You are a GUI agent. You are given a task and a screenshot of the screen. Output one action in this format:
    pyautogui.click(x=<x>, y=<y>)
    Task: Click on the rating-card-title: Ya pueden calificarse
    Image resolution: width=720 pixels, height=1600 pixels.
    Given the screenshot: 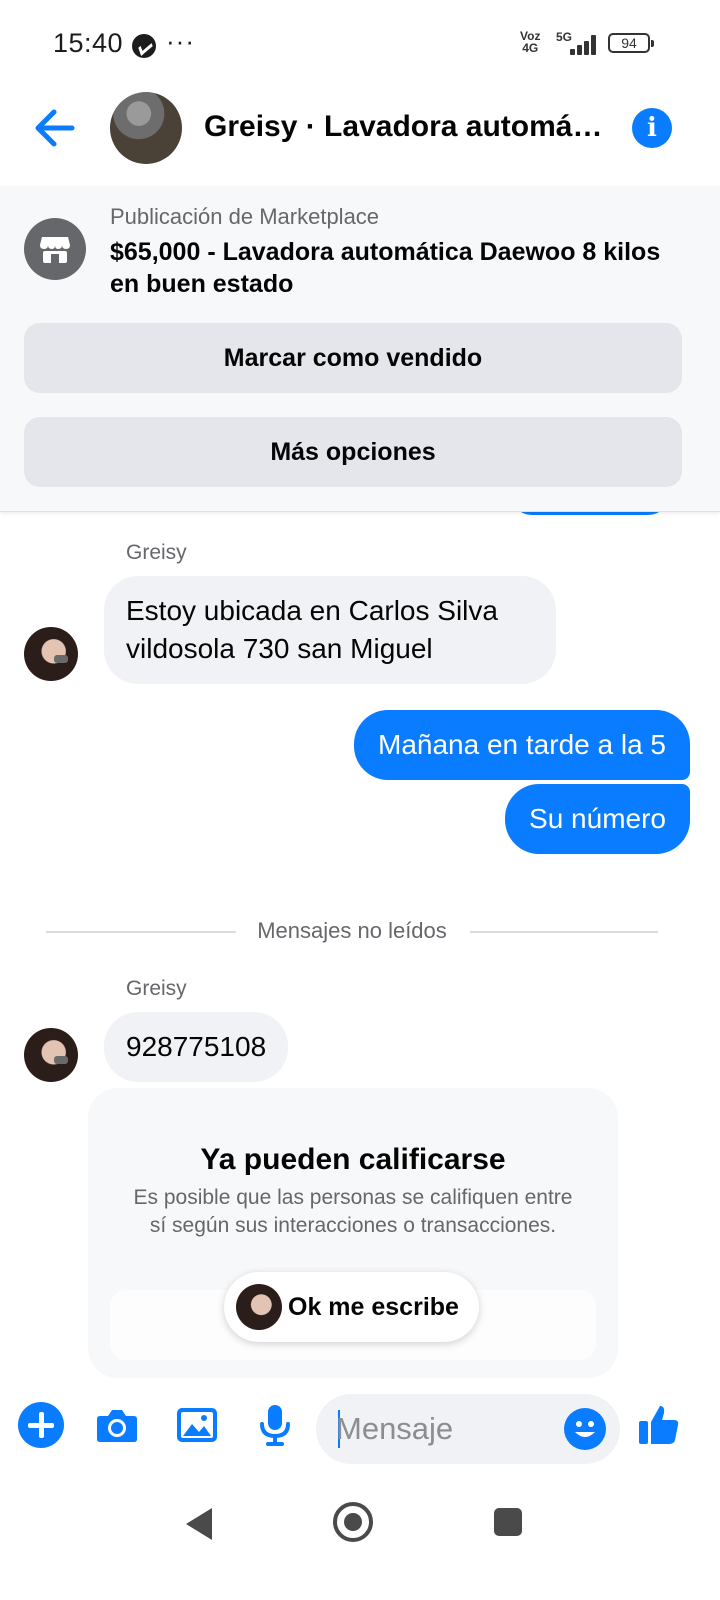 What is the action you would take?
    pyautogui.click(x=353, y=1159)
    